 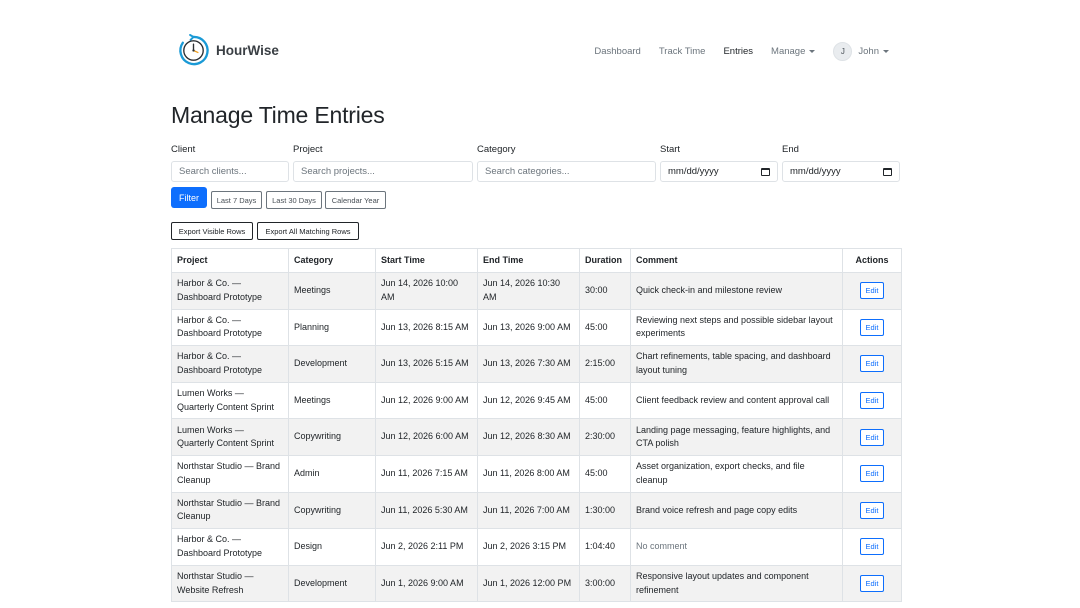 I want to click on cell-start-time: Jun 12, 2026 9:00 AM, so click(x=426, y=400).